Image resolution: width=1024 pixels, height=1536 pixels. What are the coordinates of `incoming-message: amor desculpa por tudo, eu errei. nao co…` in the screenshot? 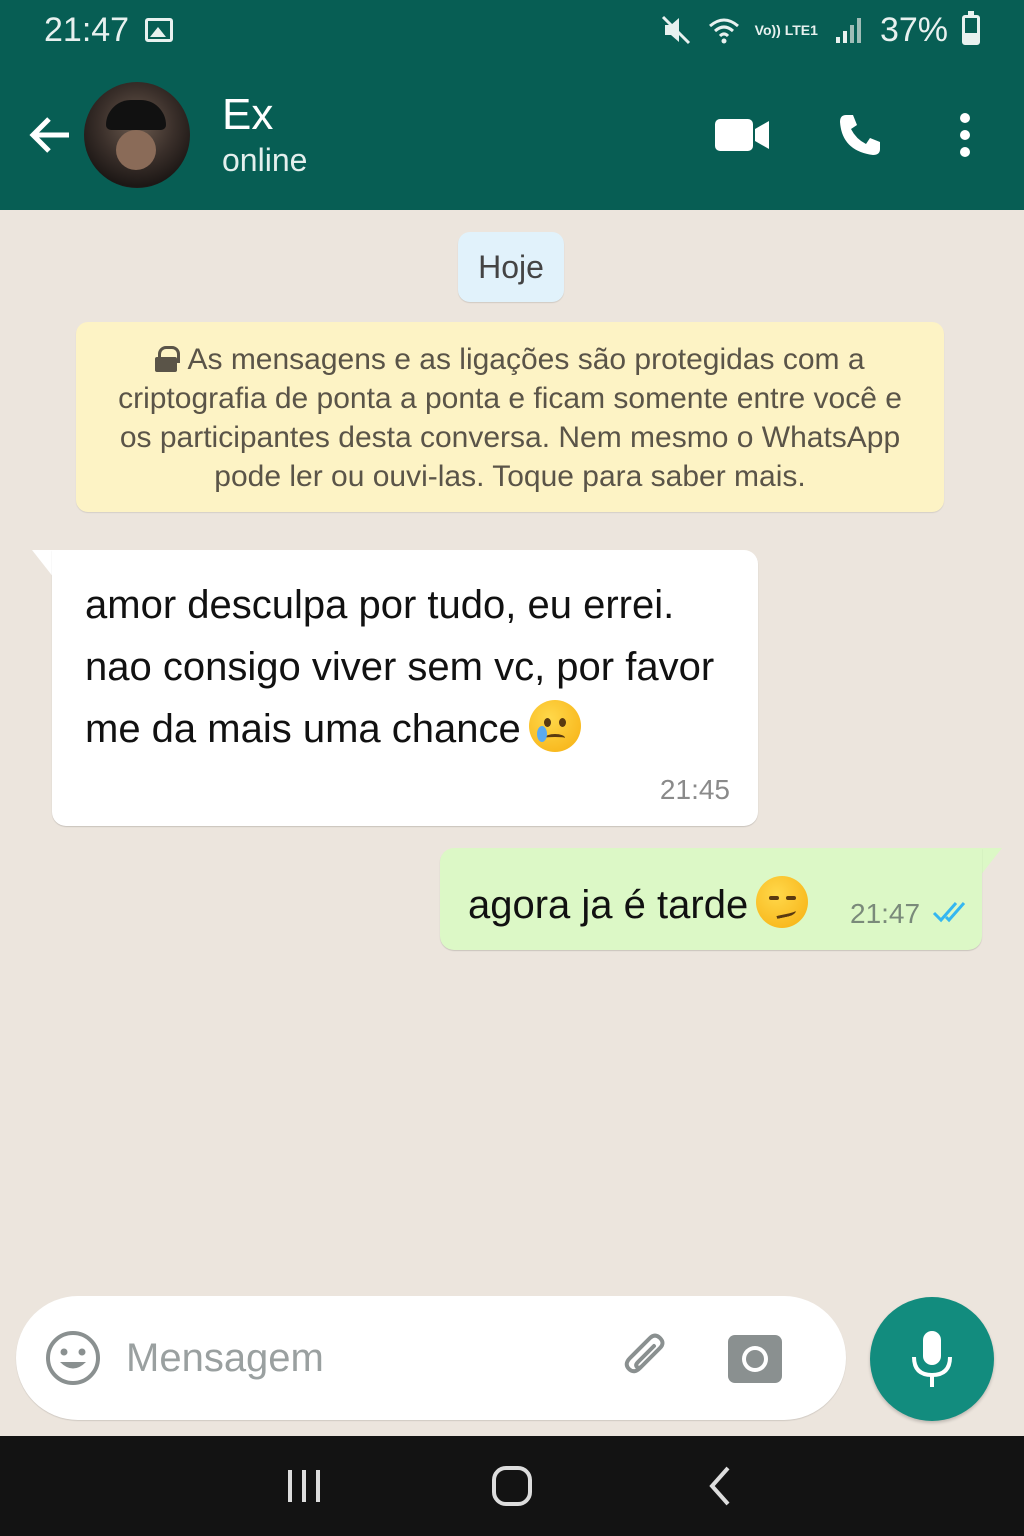 It's located at (405, 688).